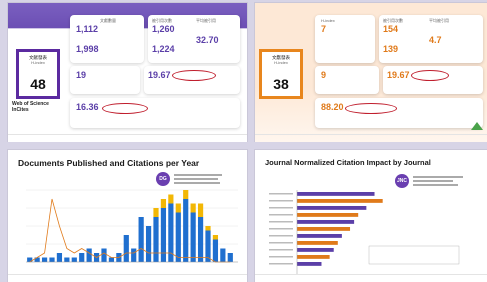  Describe the element at coordinates (30, 107) in the screenshot. I see `wos-label: Web of Science InCites` at that location.